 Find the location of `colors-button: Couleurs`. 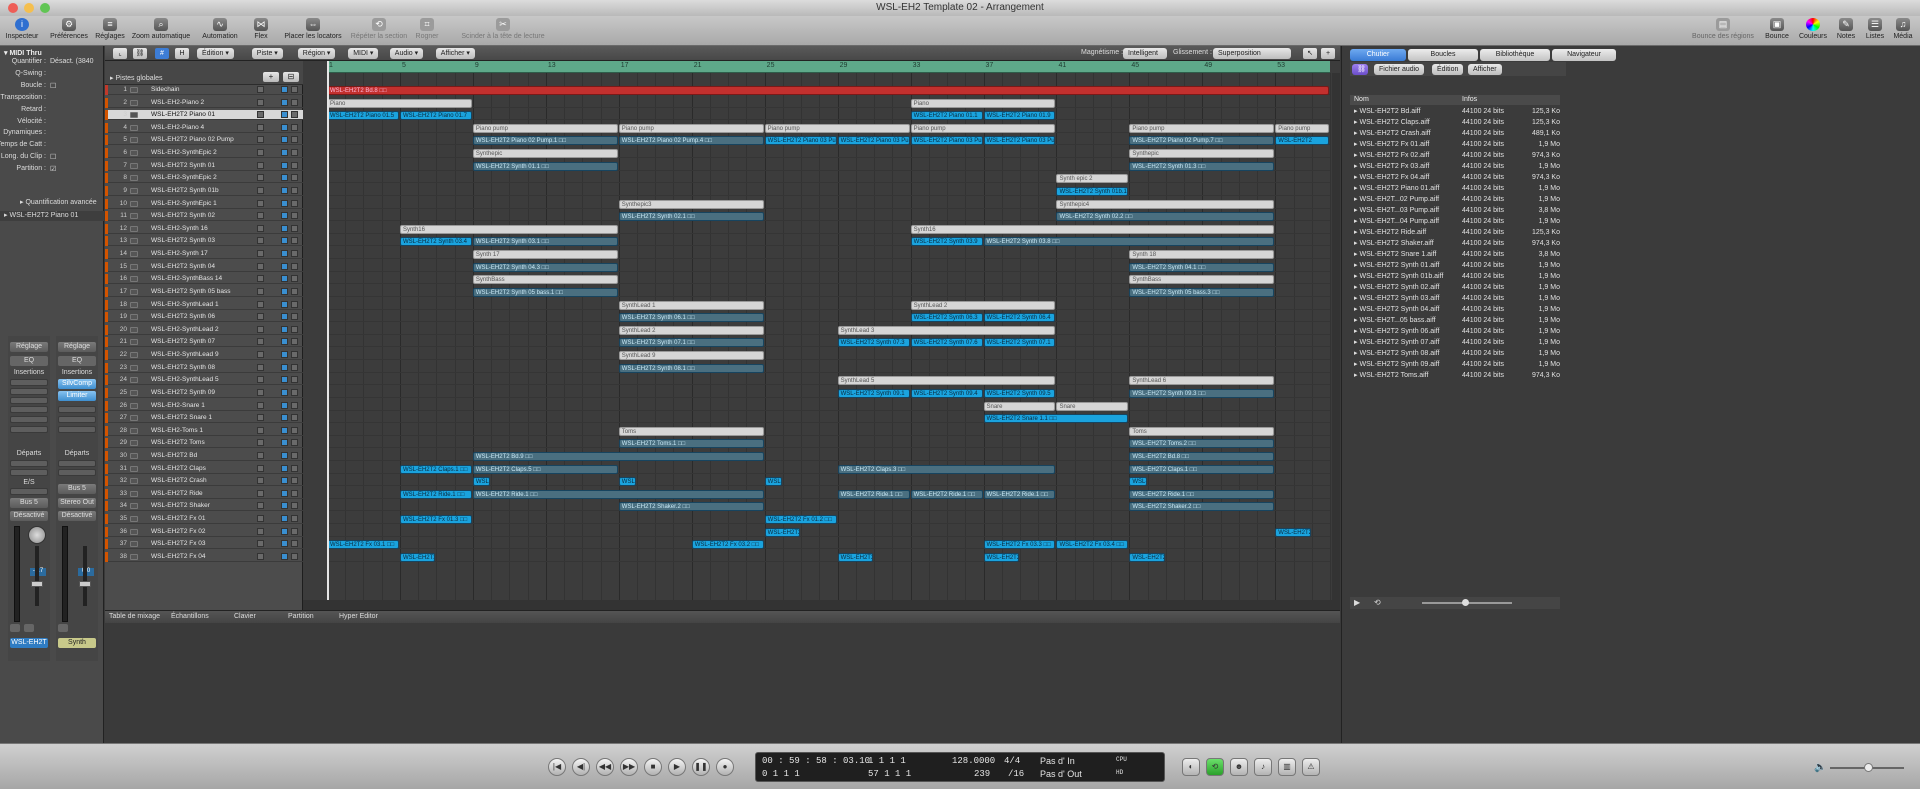

colors-button: Couleurs is located at coordinates (1813, 31).